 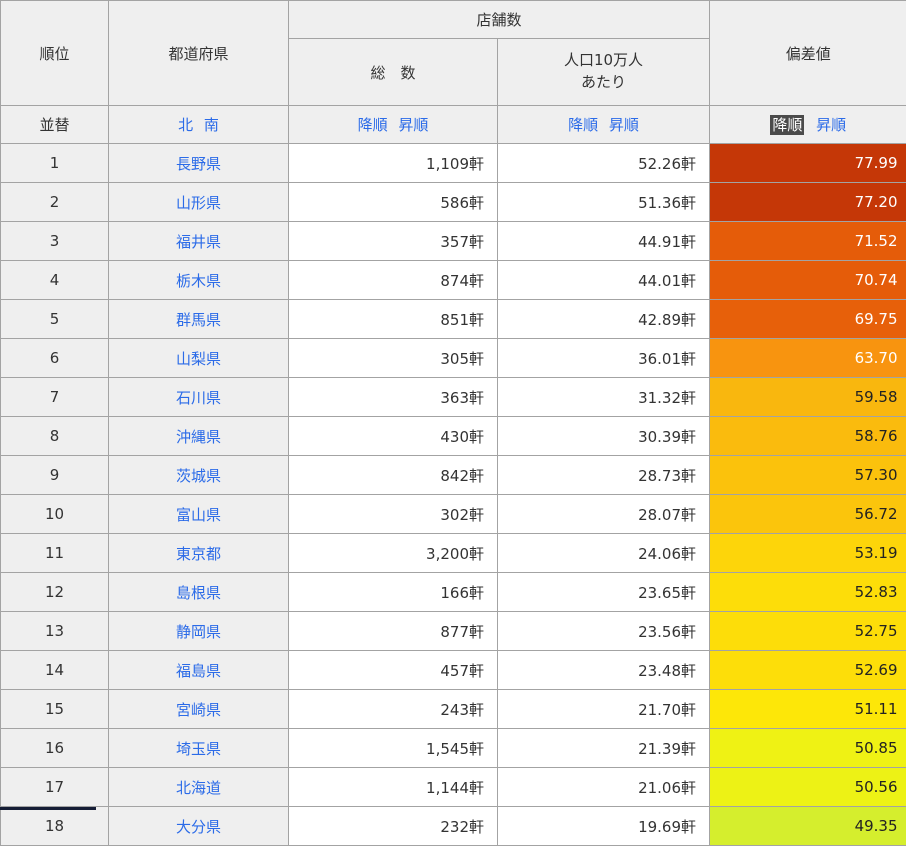 I want to click on total-stores-value: 305軒, so click(x=393, y=358).